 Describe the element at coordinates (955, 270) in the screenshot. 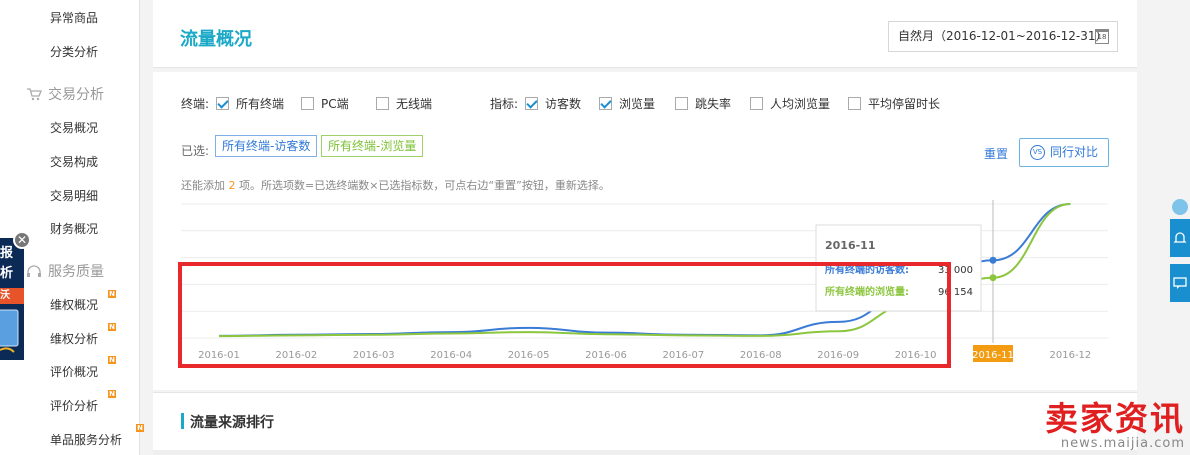

I see `tooltip-row-value: 33 000` at that location.